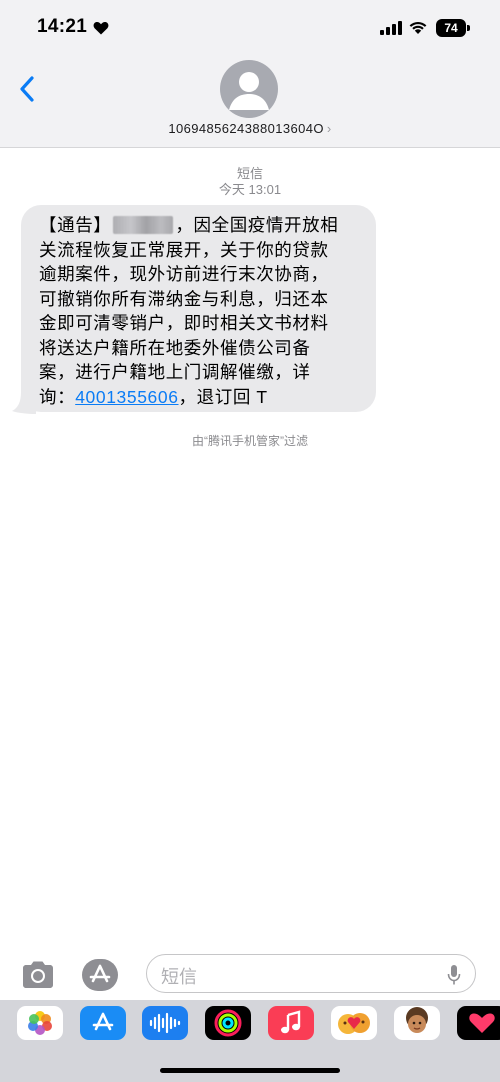 The height and width of the screenshot is (1082, 500). I want to click on message-placeholder: 短信, so click(179, 977).